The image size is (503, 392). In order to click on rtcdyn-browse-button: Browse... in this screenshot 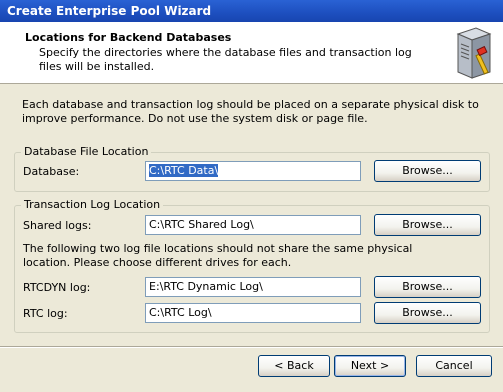, I will do `click(427, 287)`.